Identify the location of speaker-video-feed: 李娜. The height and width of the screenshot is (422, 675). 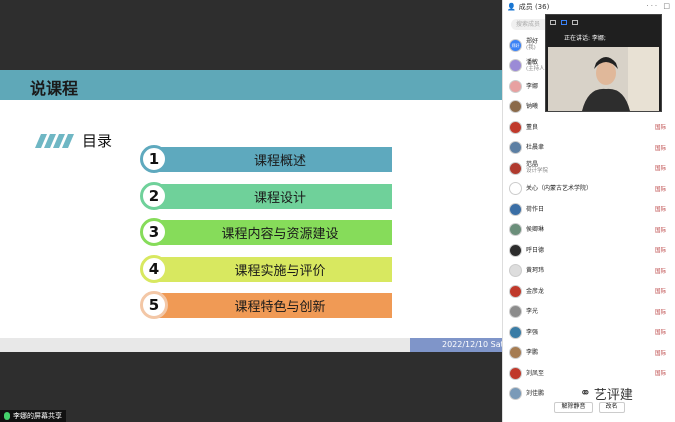
(603, 79).